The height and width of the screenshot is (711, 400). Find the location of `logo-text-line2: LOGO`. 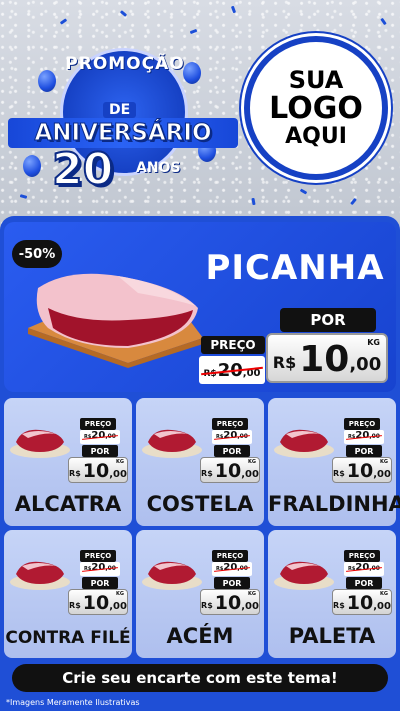

logo-text-line2: LOGO is located at coordinates (316, 109).